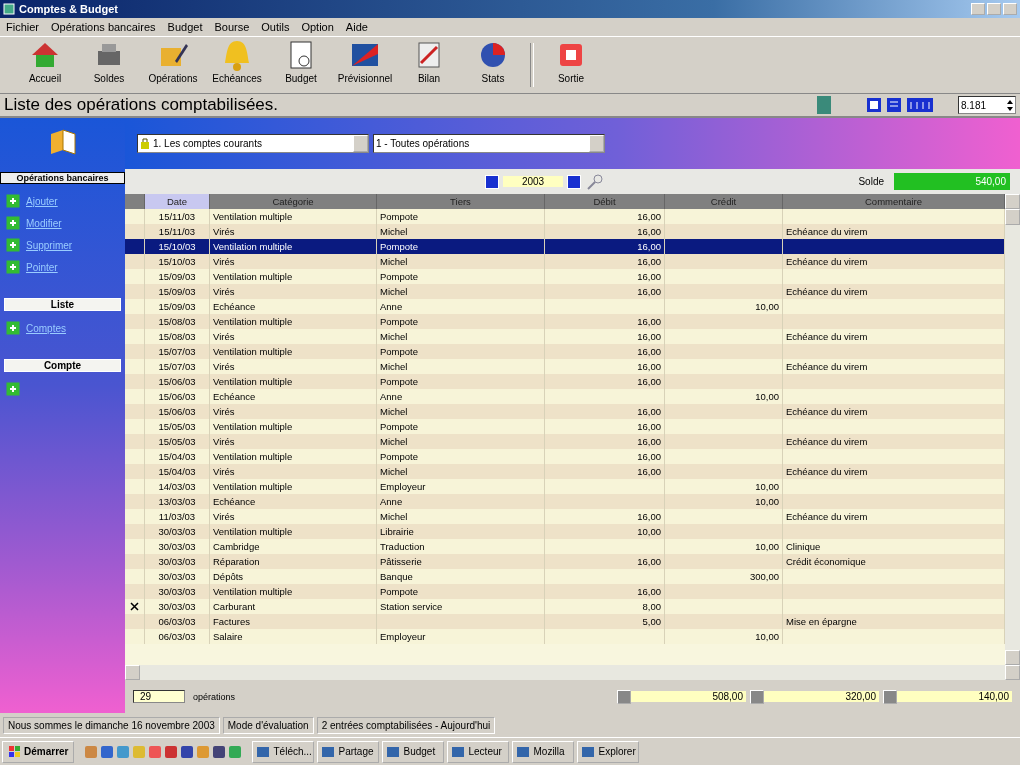  What do you see at coordinates (109, 65) in the screenshot?
I see `toolbar-button: Soldes` at bounding box center [109, 65].